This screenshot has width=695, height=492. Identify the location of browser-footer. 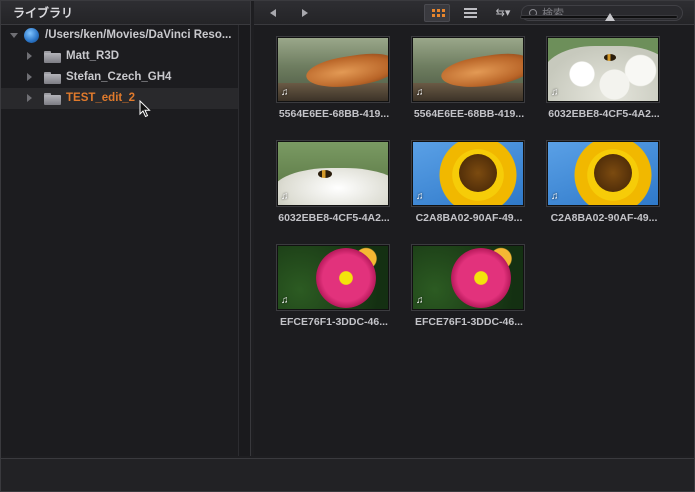
(347, 474).